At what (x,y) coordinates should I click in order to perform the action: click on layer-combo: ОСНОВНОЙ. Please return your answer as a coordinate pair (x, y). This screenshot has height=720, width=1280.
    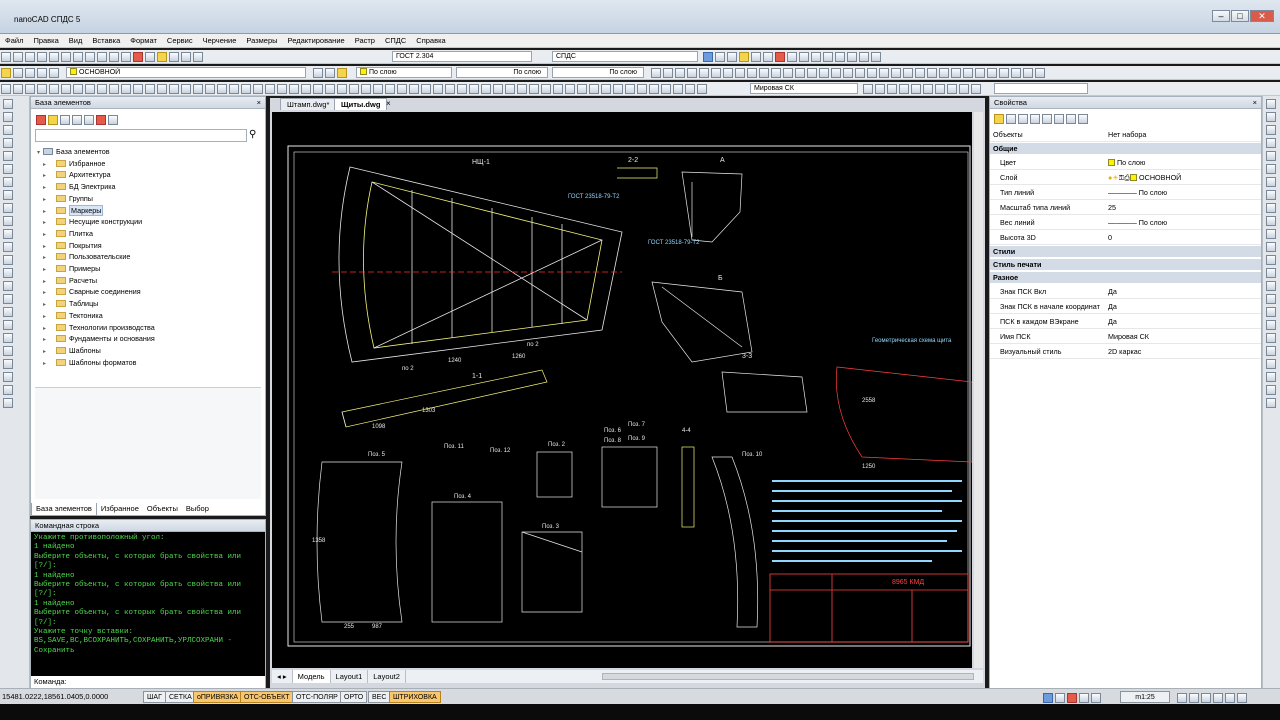
    Looking at the image, I should click on (186, 72).